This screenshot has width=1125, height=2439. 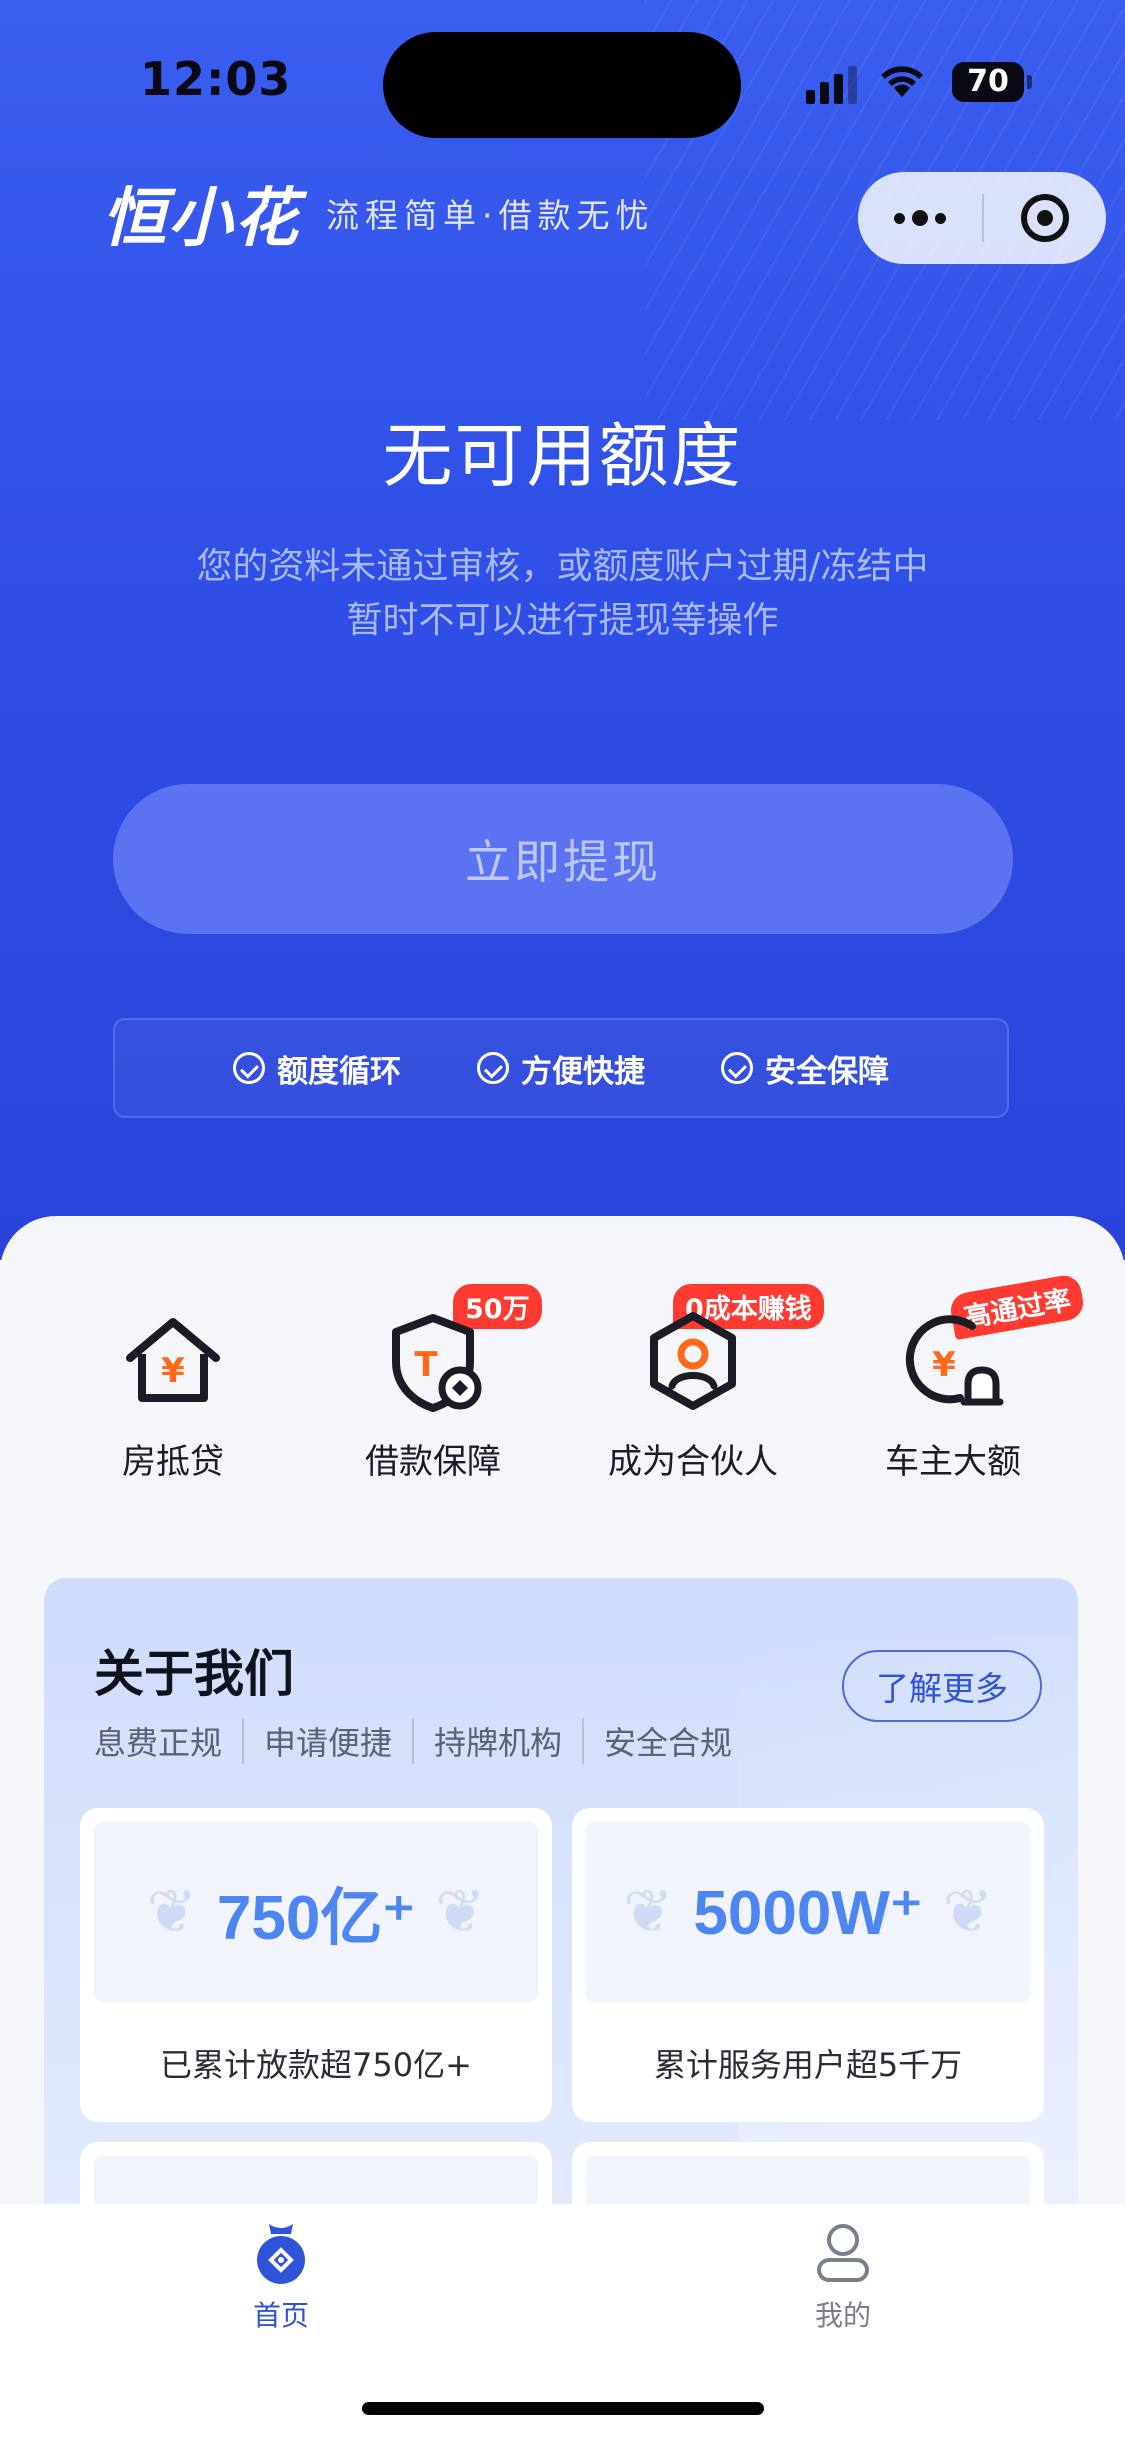 What do you see at coordinates (992, 82) in the screenshot?
I see `battery-icon: 70` at bounding box center [992, 82].